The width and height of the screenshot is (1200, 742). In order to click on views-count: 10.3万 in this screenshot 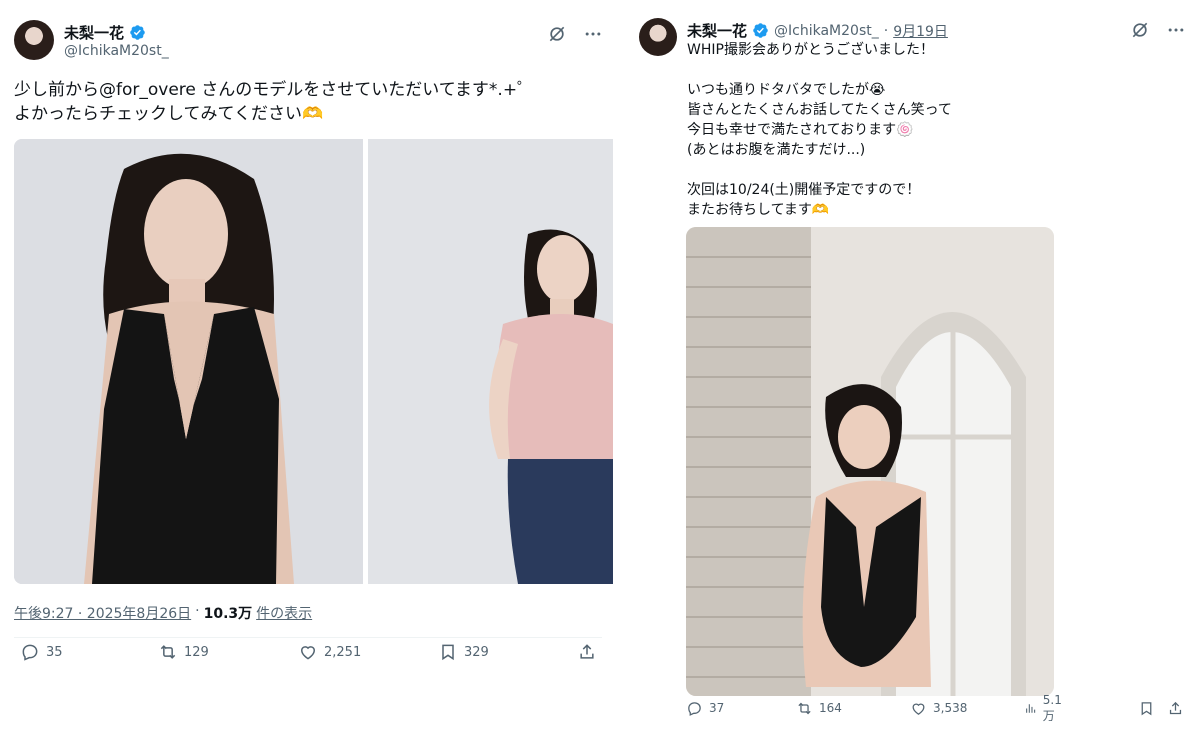, I will do `click(228, 614)`.